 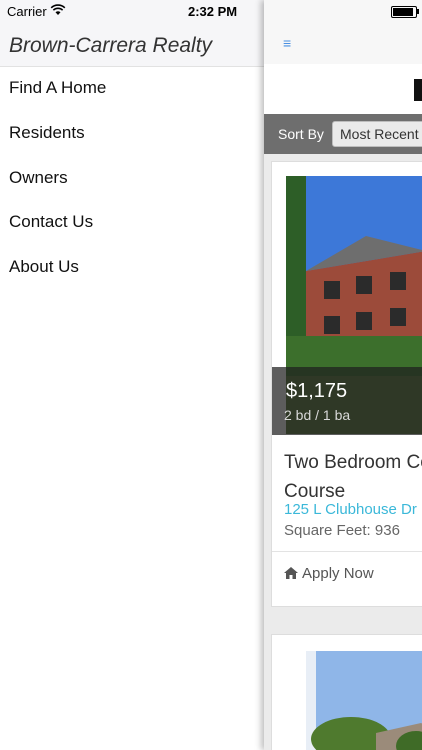 I want to click on listing-title-line1: Two Bedroom Co, so click(x=353, y=462).